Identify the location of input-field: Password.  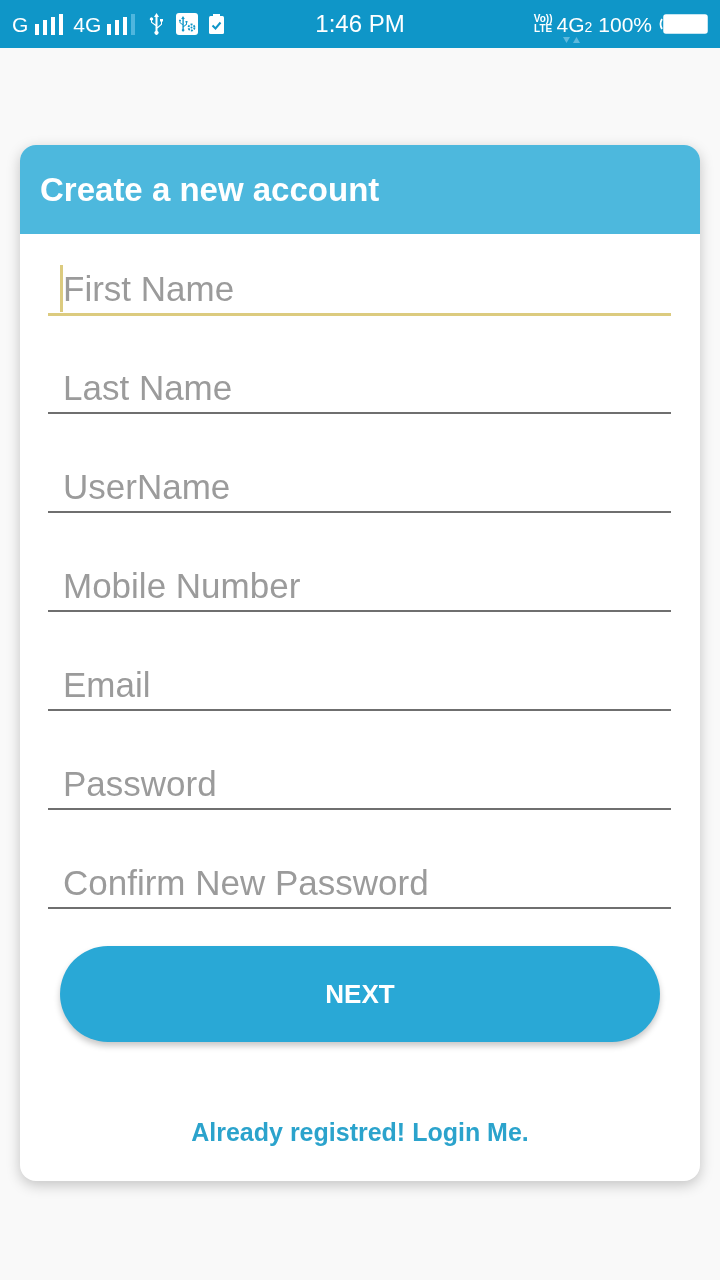
(359, 778).